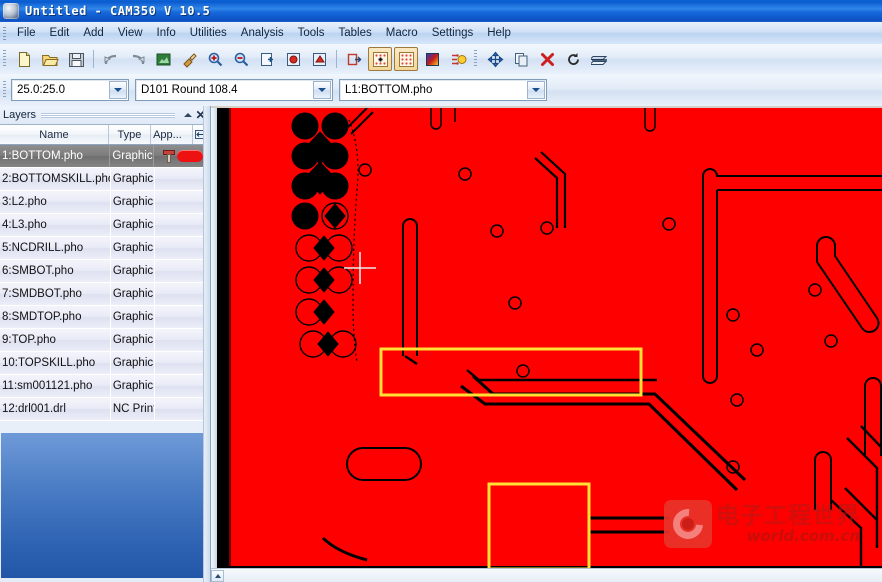 The height and width of the screenshot is (582, 882). Describe the element at coordinates (130, 134) in the screenshot. I see `column-header-type: Type` at that location.